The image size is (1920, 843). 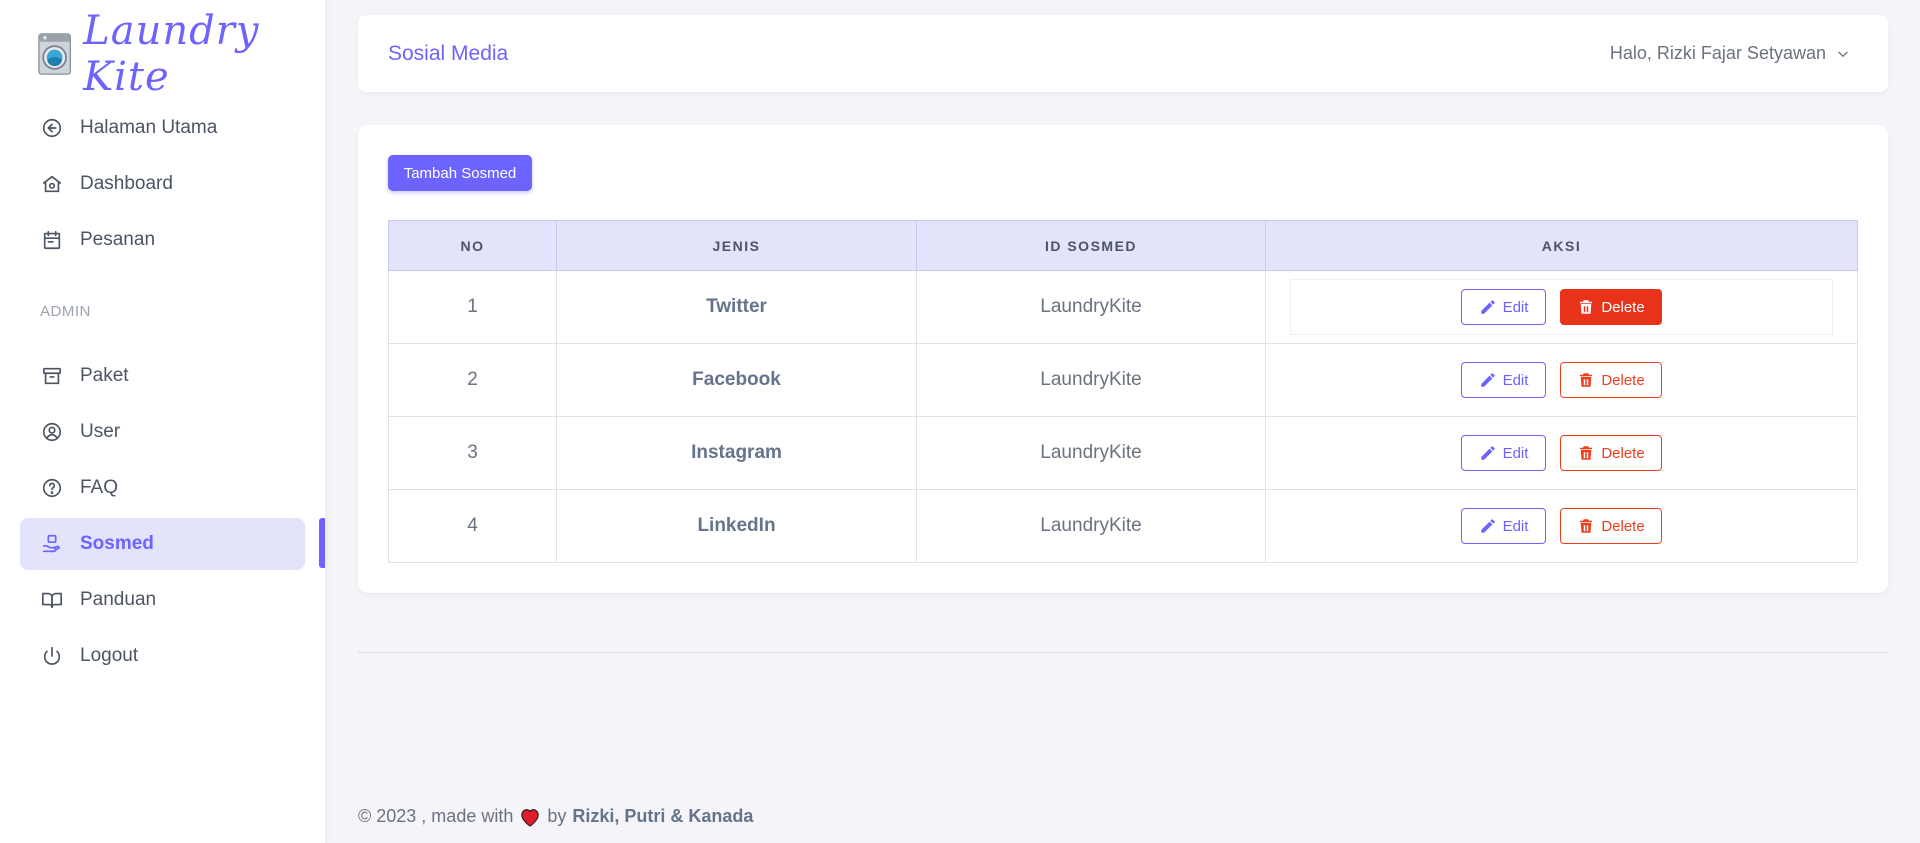 What do you see at coordinates (162, 376) in the screenshot?
I see `sidebar-item-paket: Paket` at bounding box center [162, 376].